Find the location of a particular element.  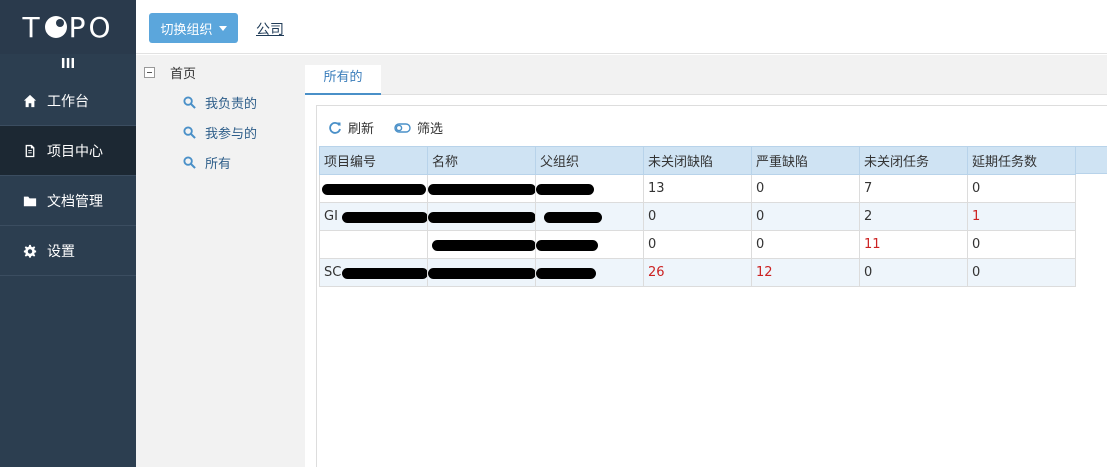

sidebar-item-label: 项目中心 is located at coordinates (75, 151).